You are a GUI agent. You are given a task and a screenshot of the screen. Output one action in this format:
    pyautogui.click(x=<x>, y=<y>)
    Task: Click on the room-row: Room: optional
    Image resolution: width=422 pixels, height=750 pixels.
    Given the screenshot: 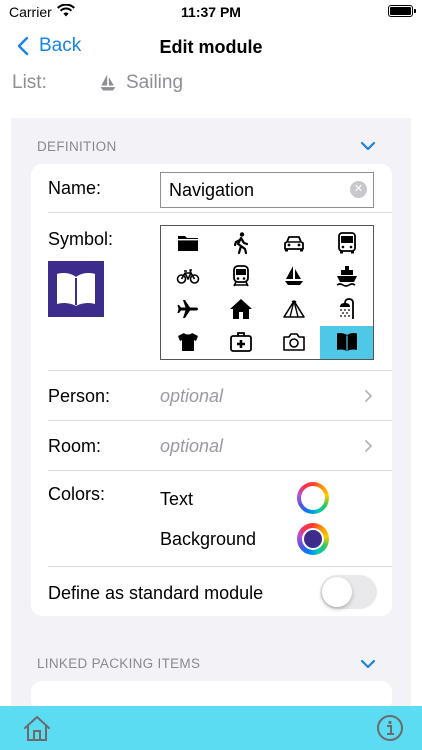 What is the action you would take?
    pyautogui.click(x=211, y=445)
    